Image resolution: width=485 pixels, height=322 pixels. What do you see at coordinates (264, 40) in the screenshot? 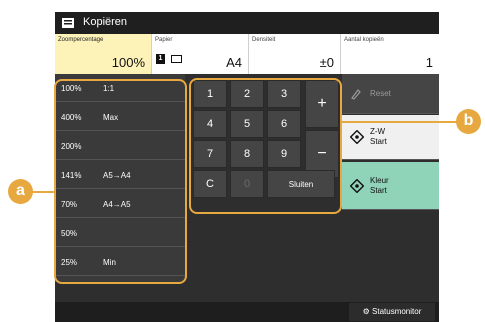
I see `density-label: Densiteit` at bounding box center [264, 40].